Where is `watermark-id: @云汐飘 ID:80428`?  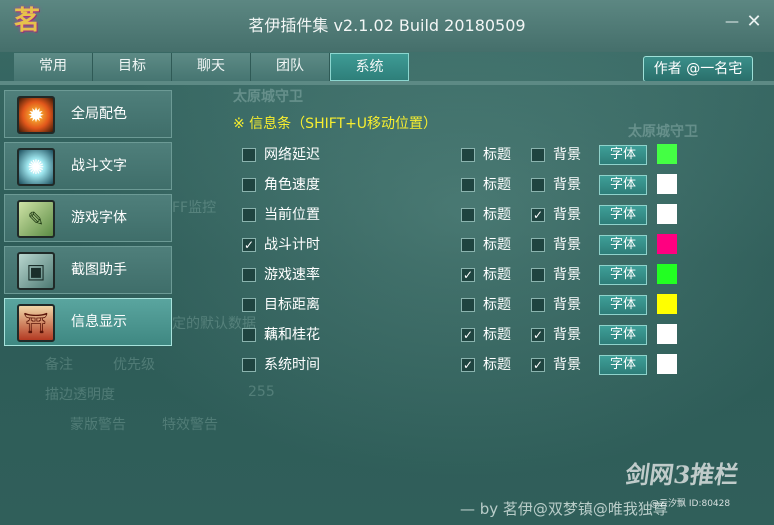
watermark-id: @云汐飘 ID:80428 is located at coordinates (690, 504).